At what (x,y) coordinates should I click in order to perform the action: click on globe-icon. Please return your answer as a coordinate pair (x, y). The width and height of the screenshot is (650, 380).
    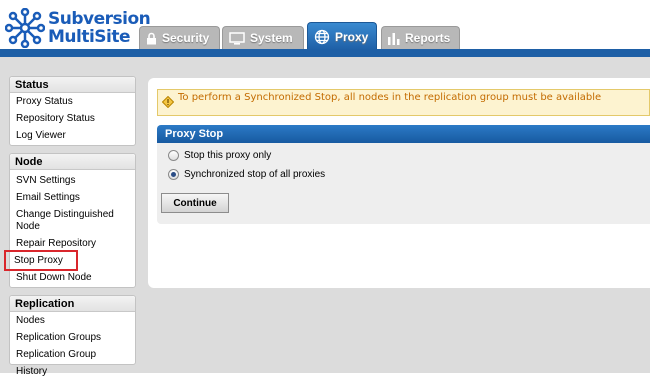
    Looking at the image, I should click on (322, 36).